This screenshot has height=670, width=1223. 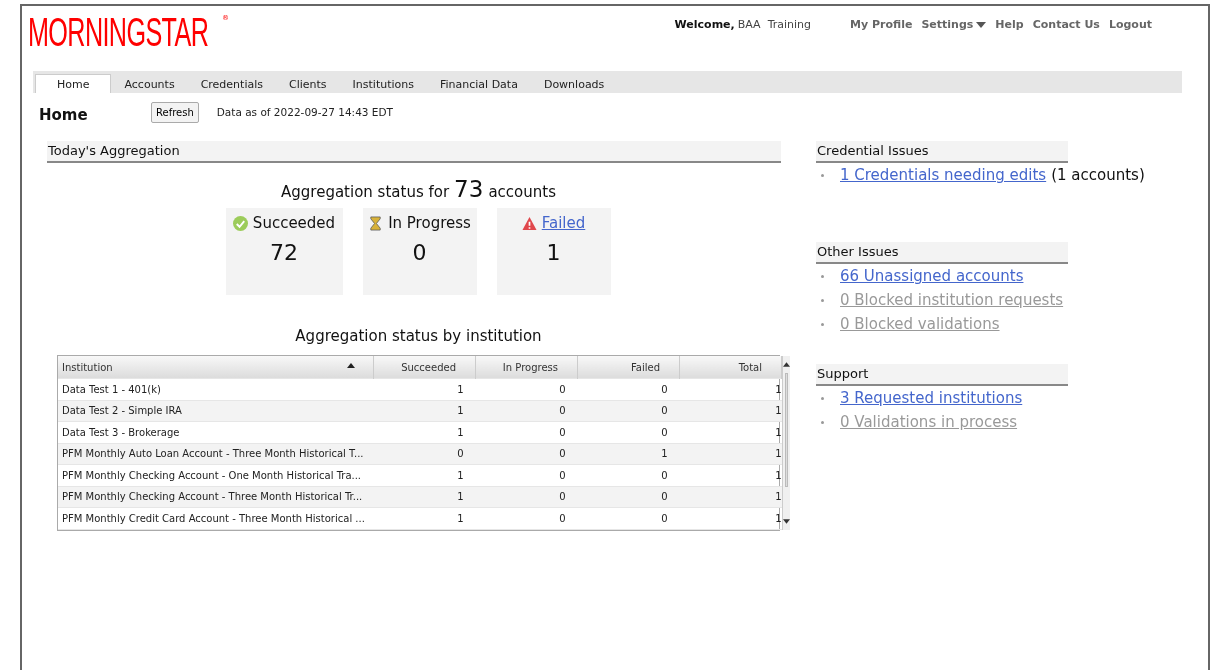 I want to click on column-header: Failed, so click(x=628, y=367).